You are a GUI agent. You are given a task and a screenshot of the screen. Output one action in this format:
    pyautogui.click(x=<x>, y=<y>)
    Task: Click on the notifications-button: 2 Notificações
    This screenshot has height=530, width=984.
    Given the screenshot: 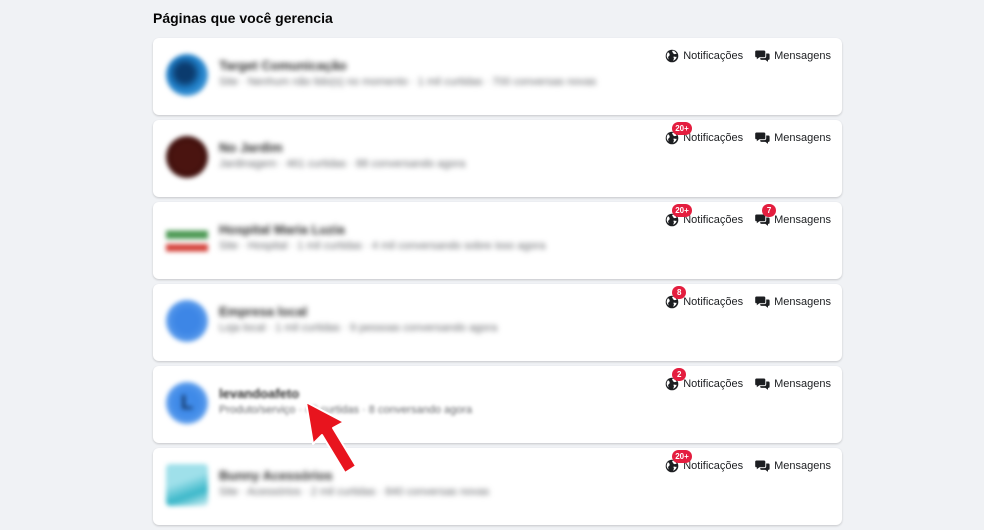 What is the action you would take?
    pyautogui.click(x=704, y=379)
    